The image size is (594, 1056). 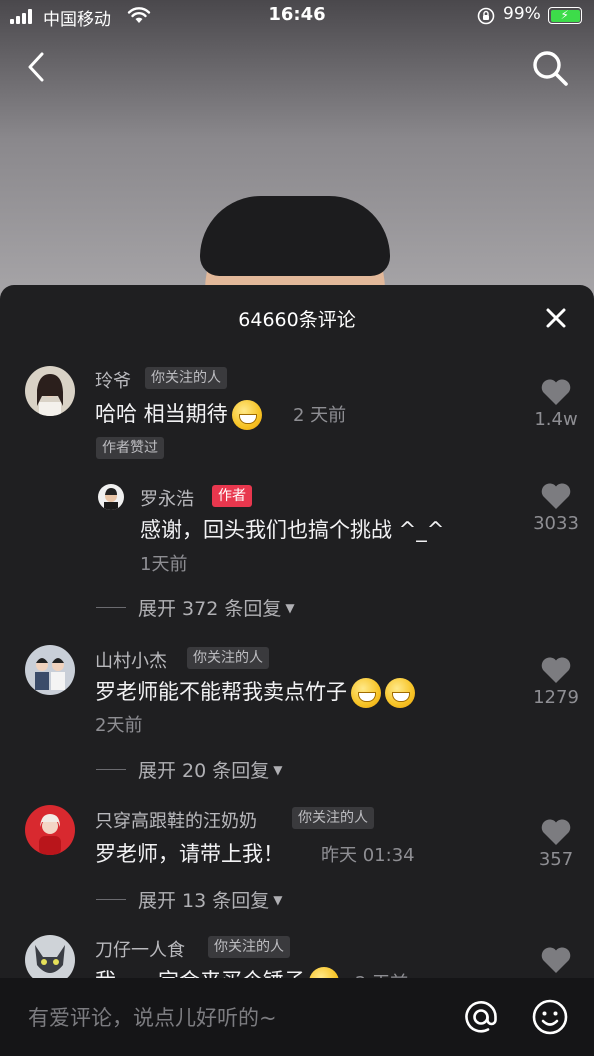 I want to click on reply-like-button: 3033, so click(x=556, y=507).